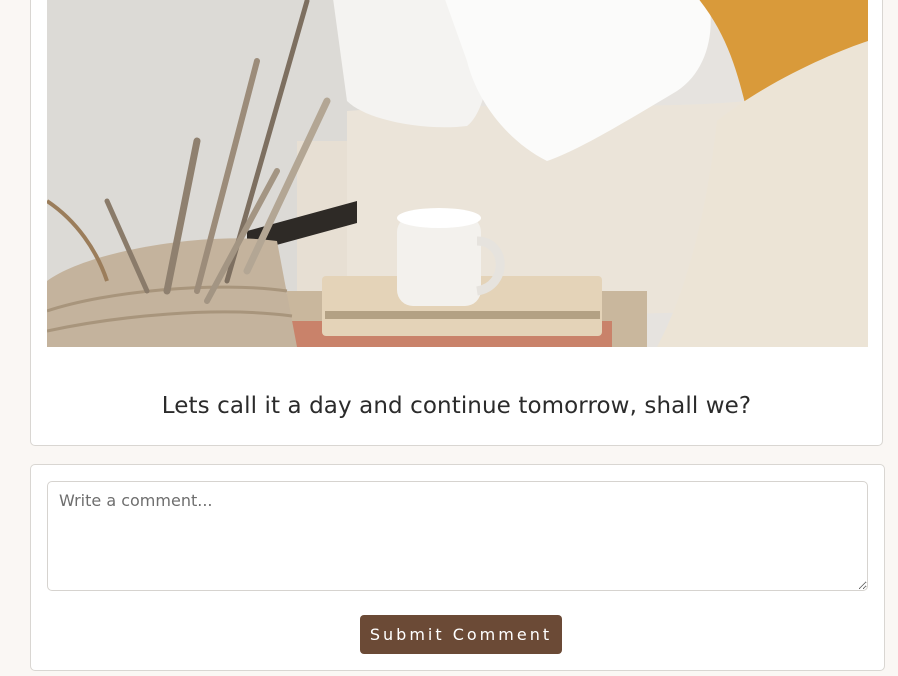  I want to click on comment-input, so click(457, 536).